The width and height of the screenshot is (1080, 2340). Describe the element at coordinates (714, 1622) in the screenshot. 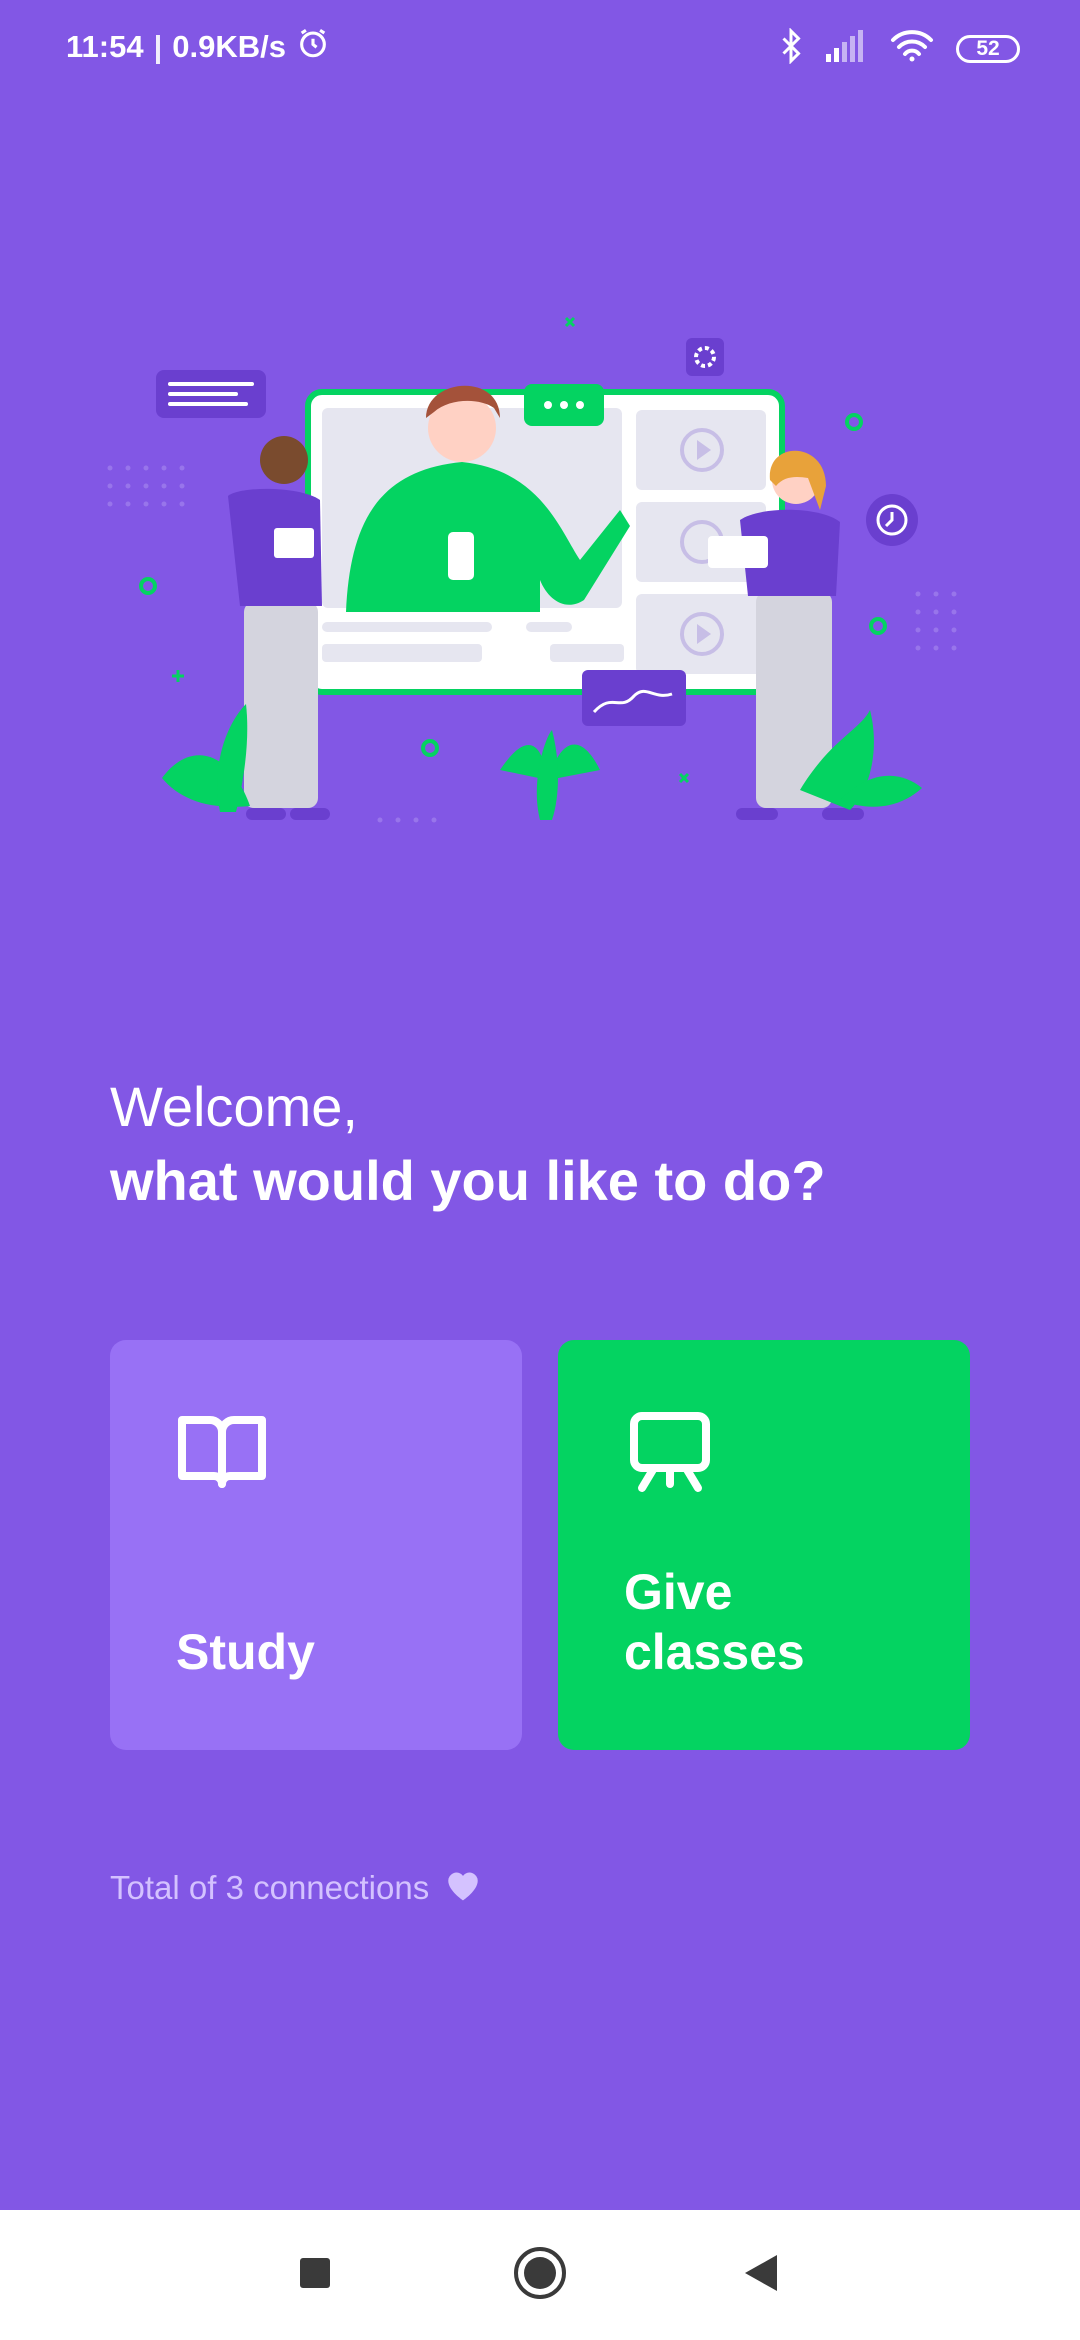

I see `give-classes-label: Give classes` at that location.